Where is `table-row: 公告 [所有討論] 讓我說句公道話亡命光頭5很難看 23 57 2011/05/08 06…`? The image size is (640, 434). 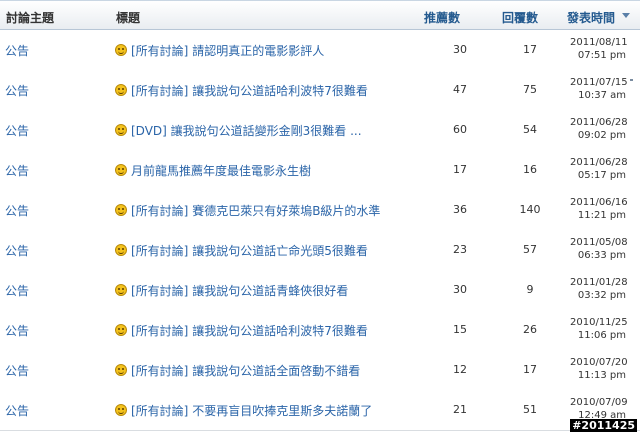 table-row: 公告 [所有討論] 讓我說句公道話亡命光頭5很難看 23 57 2011/05/08 06… is located at coordinates (320, 250).